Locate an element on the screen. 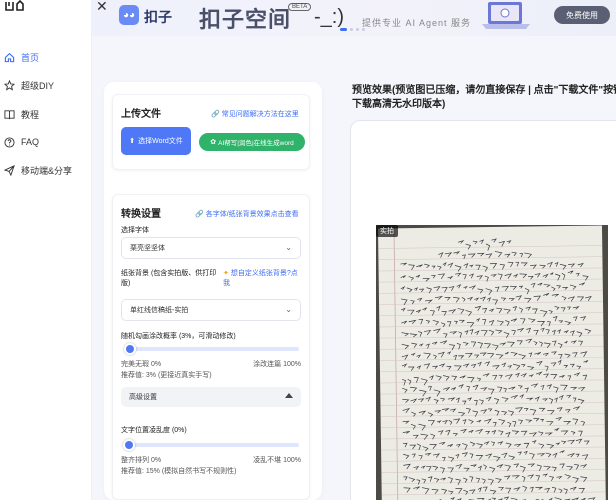 The width and height of the screenshot is (616, 500). brand-logo-icon: ◕◕ is located at coordinates (129, 15).